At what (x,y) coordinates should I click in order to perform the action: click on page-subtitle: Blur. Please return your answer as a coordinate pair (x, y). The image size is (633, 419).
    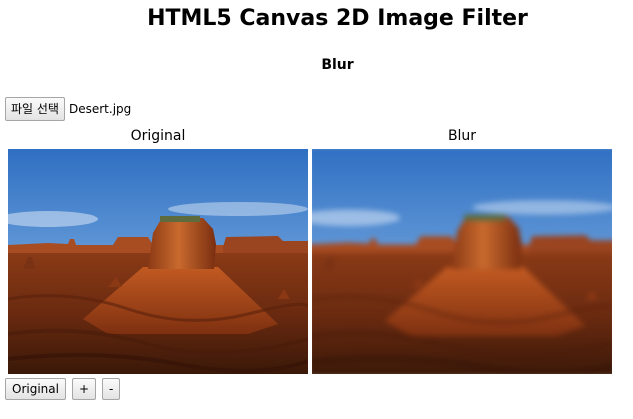
    Looking at the image, I should click on (337, 65).